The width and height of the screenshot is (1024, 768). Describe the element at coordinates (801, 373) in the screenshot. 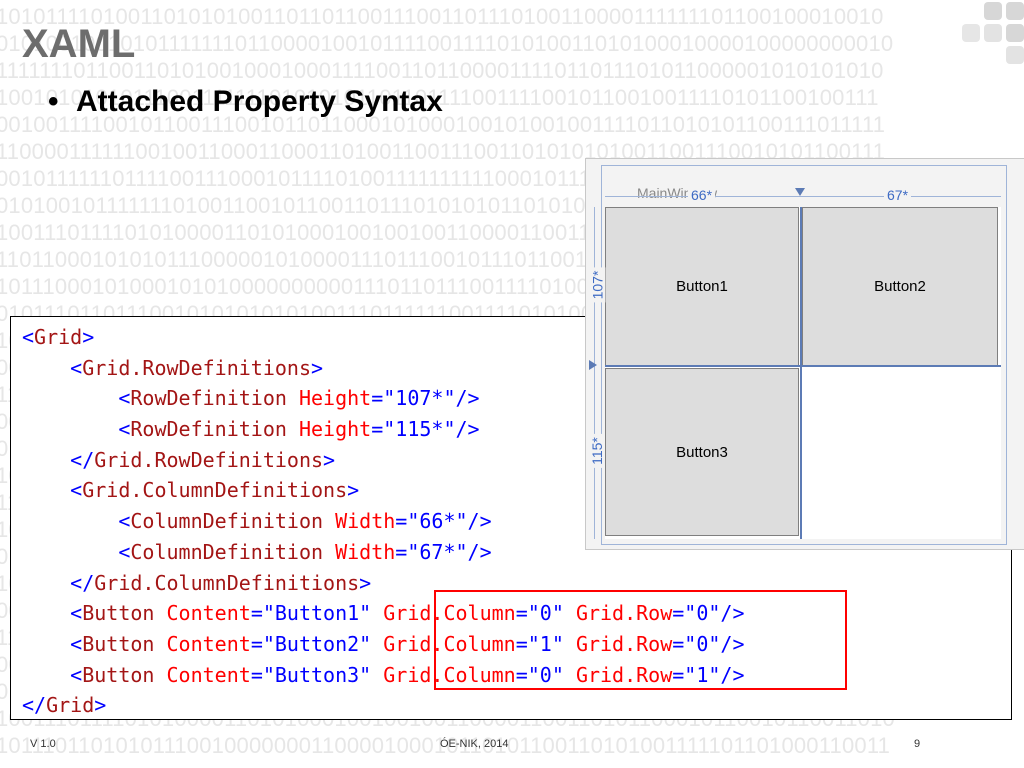

I see `column-splitter` at that location.